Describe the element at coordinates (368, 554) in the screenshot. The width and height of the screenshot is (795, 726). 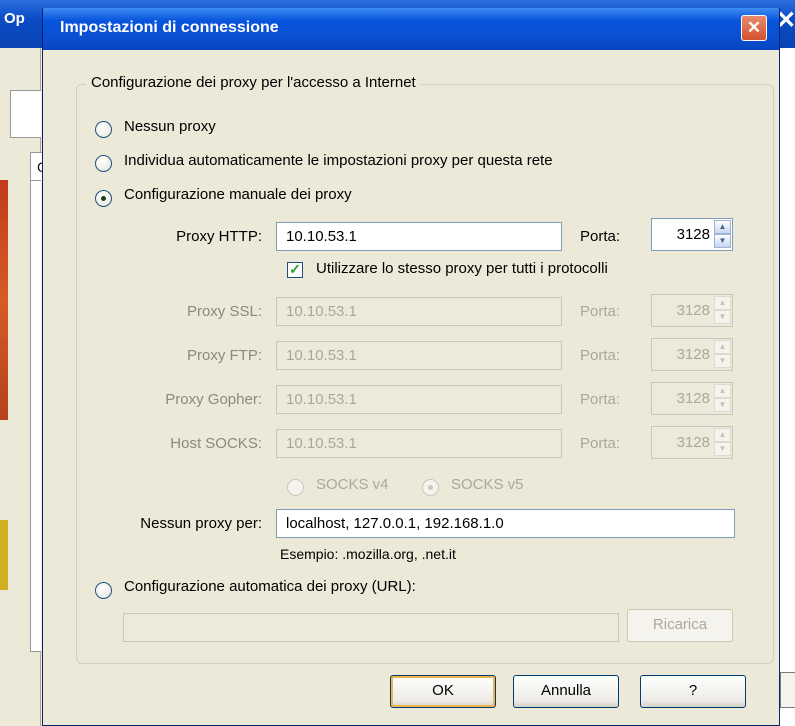
I see `no-proxy-example: Esempio: .mozilla.org, .net.it` at that location.